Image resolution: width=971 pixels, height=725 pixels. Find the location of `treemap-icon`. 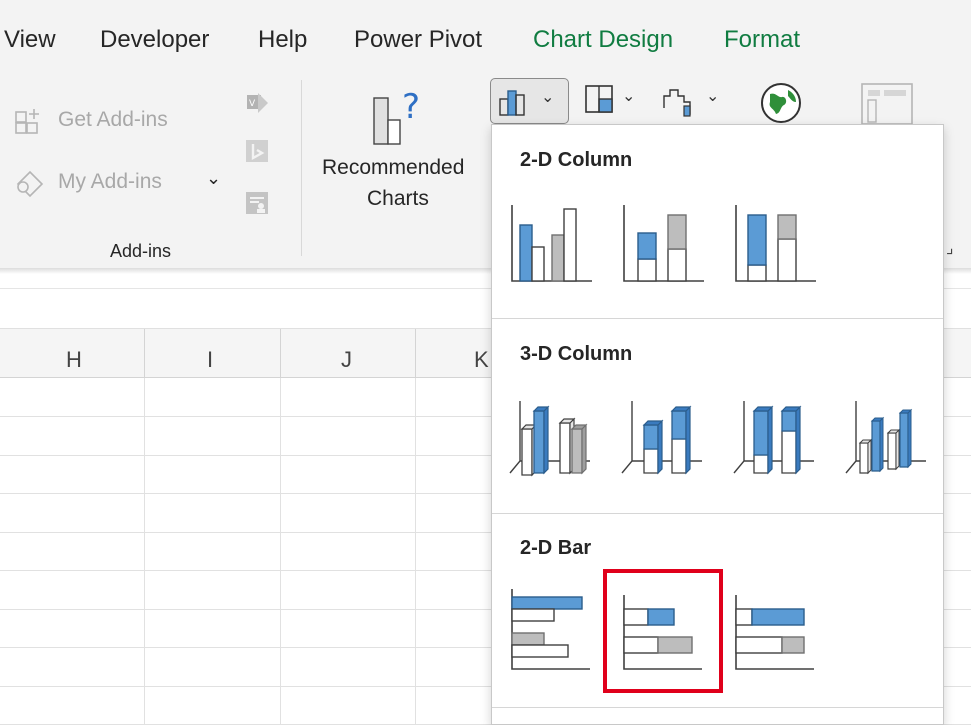

treemap-icon is located at coordinates (599, 99).